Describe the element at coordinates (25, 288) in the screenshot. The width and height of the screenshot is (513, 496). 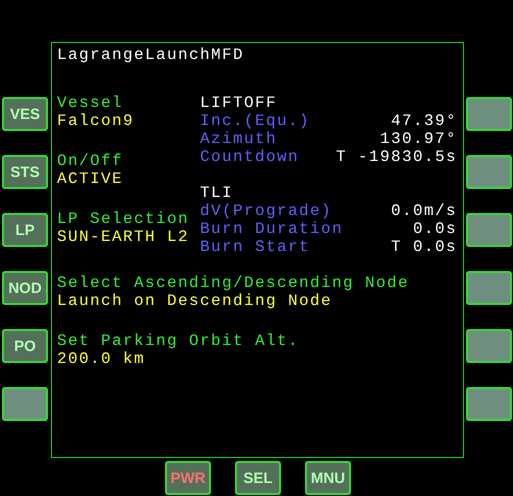
I see `softkey-button: NOD` at that location.